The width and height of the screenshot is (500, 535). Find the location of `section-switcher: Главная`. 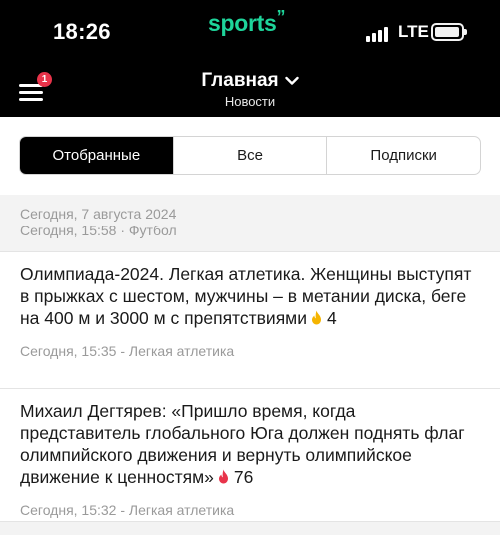

section-switcher: Главная is located at coordinates (250, 81).